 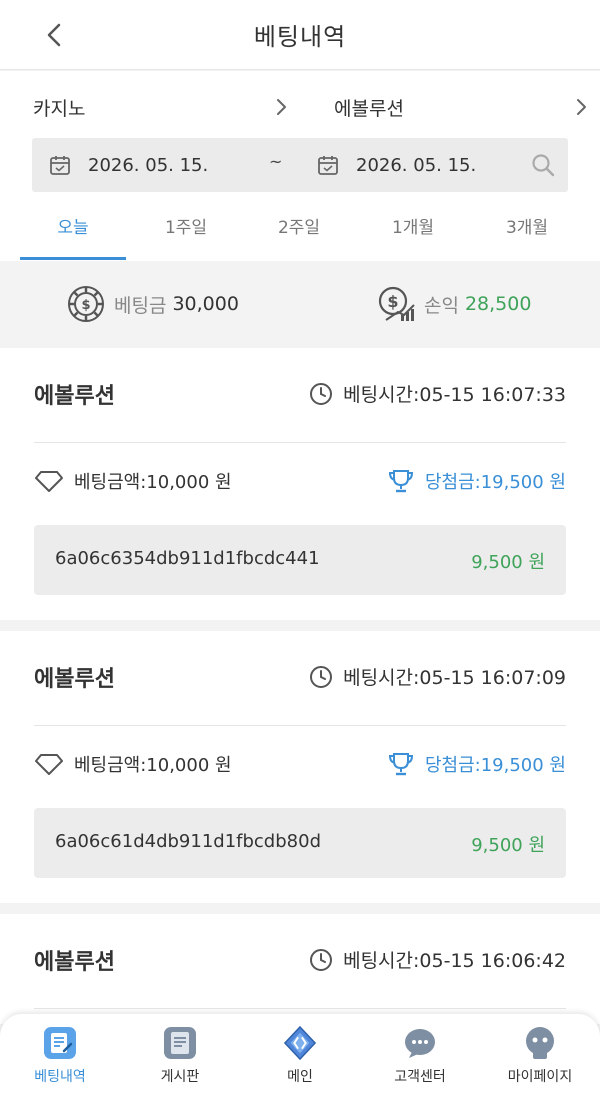 I want to click on casino-chip-icon: $, so click(x=86, y=304).